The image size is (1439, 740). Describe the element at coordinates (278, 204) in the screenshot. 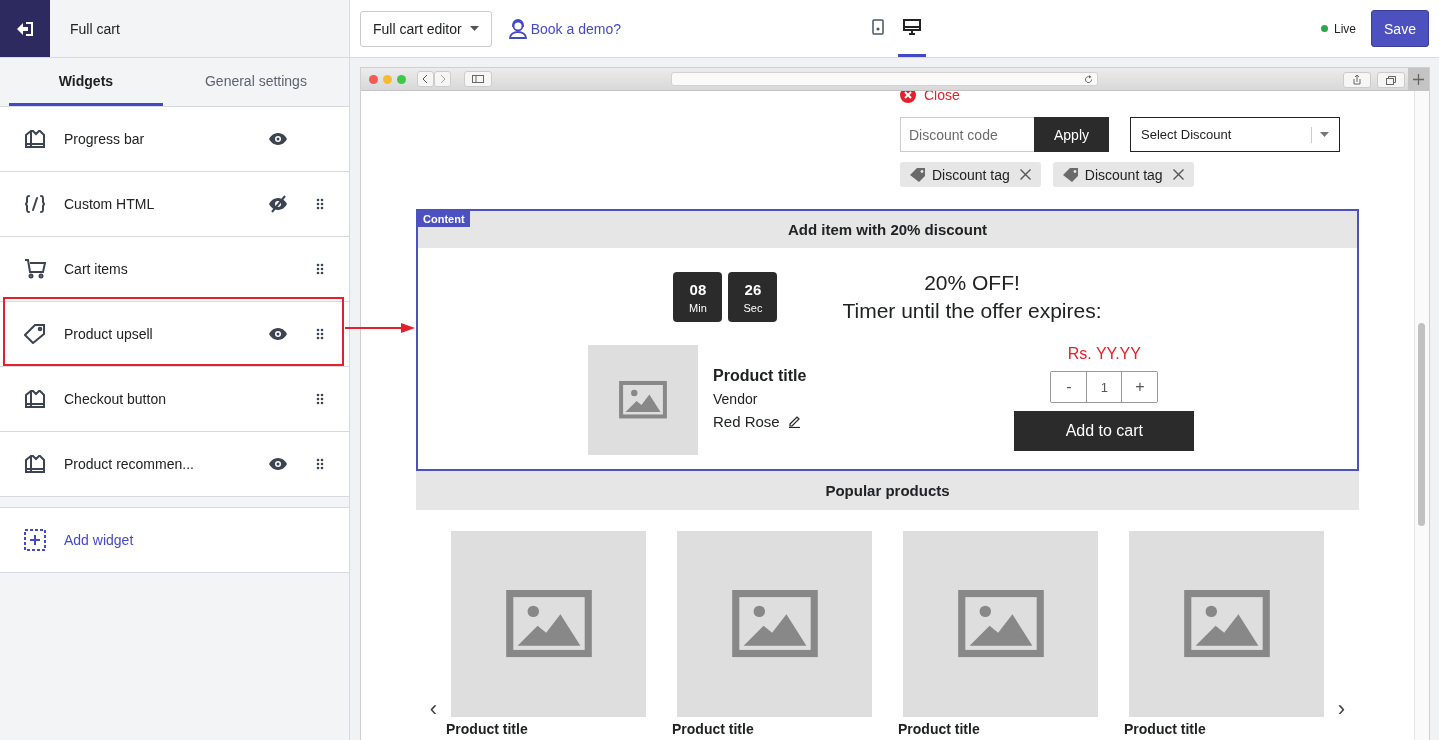

I see `hidden-eye-icon` at that location.